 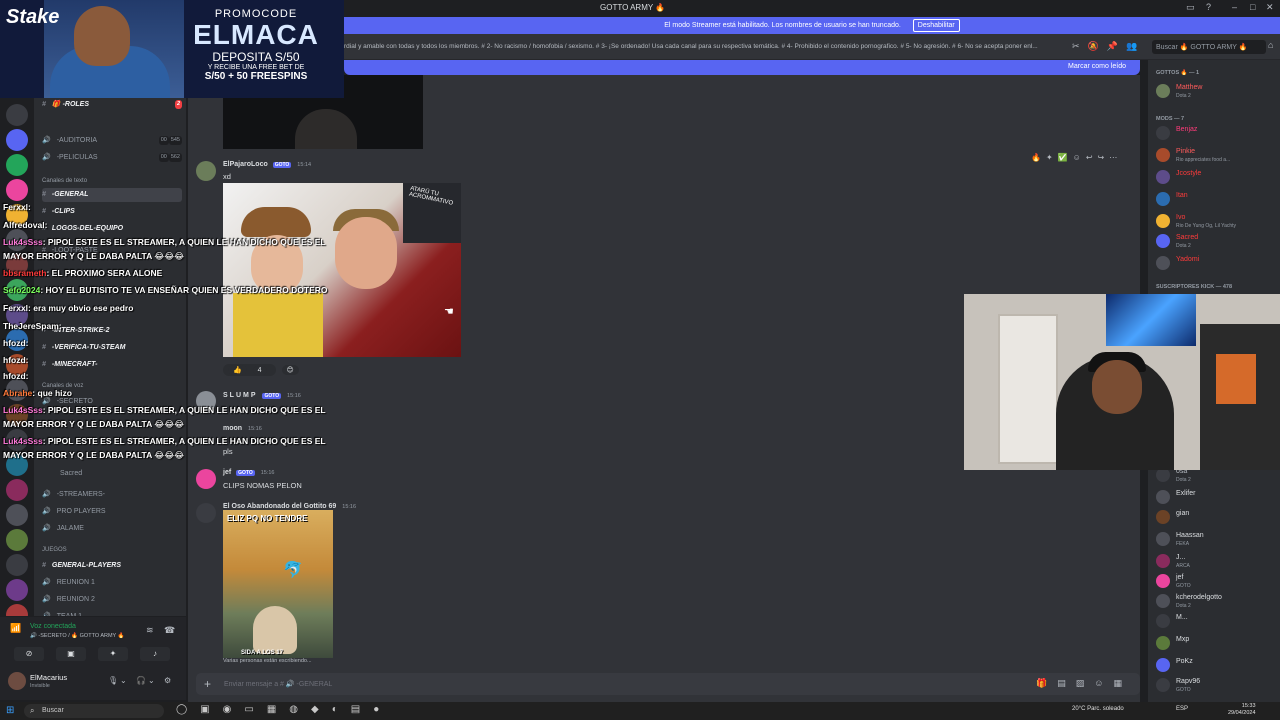 What do you see at coordinates (1103, 683) in the screenshot?
I see `emoji-icon: ☺` at bounding box center [1103, 683].